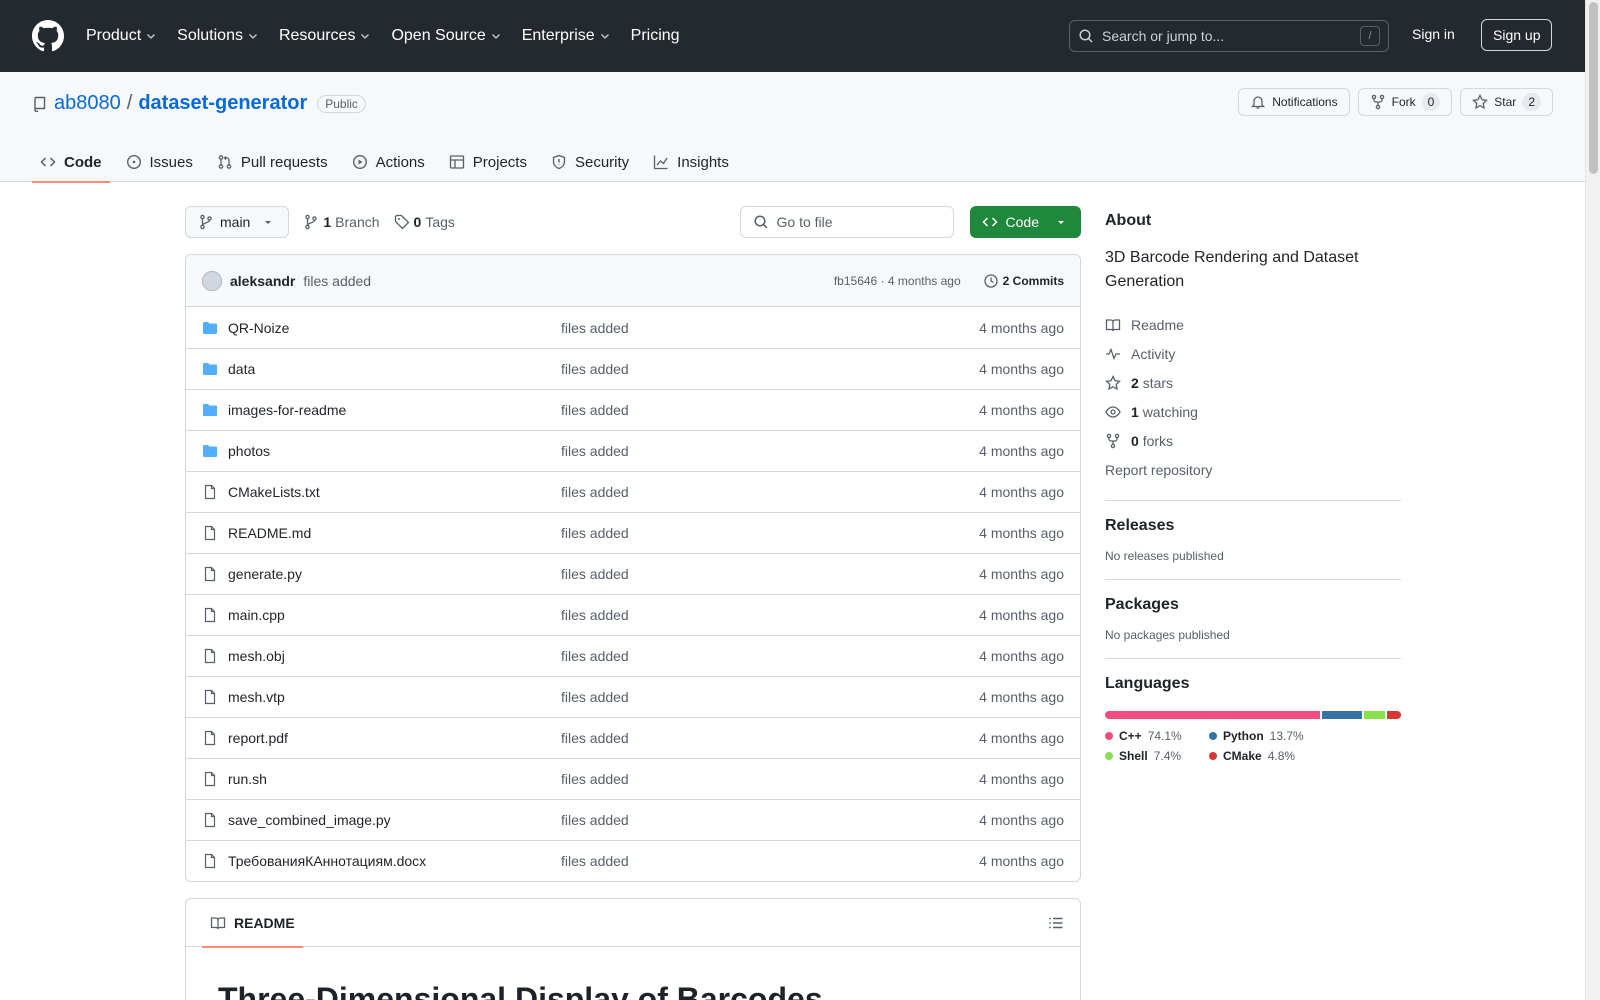 Image resolution: width=1600 pixels, height=1000 pixels. I want to click on list-outline-icon, so click(1056, 923).